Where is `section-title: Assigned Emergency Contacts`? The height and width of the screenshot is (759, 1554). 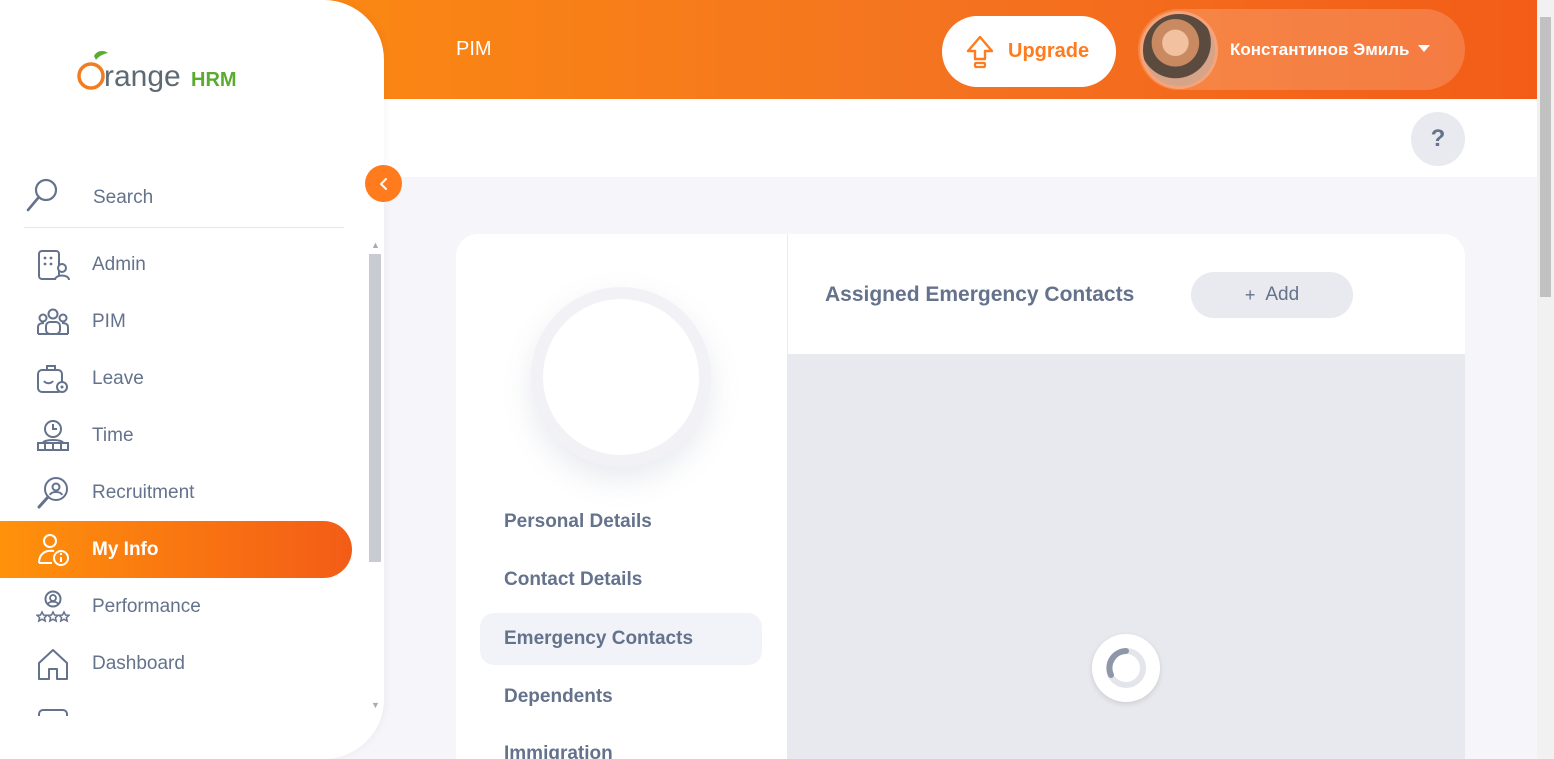 section-title: Assigned Emergency Contacts is located at coordinates (980, 294).